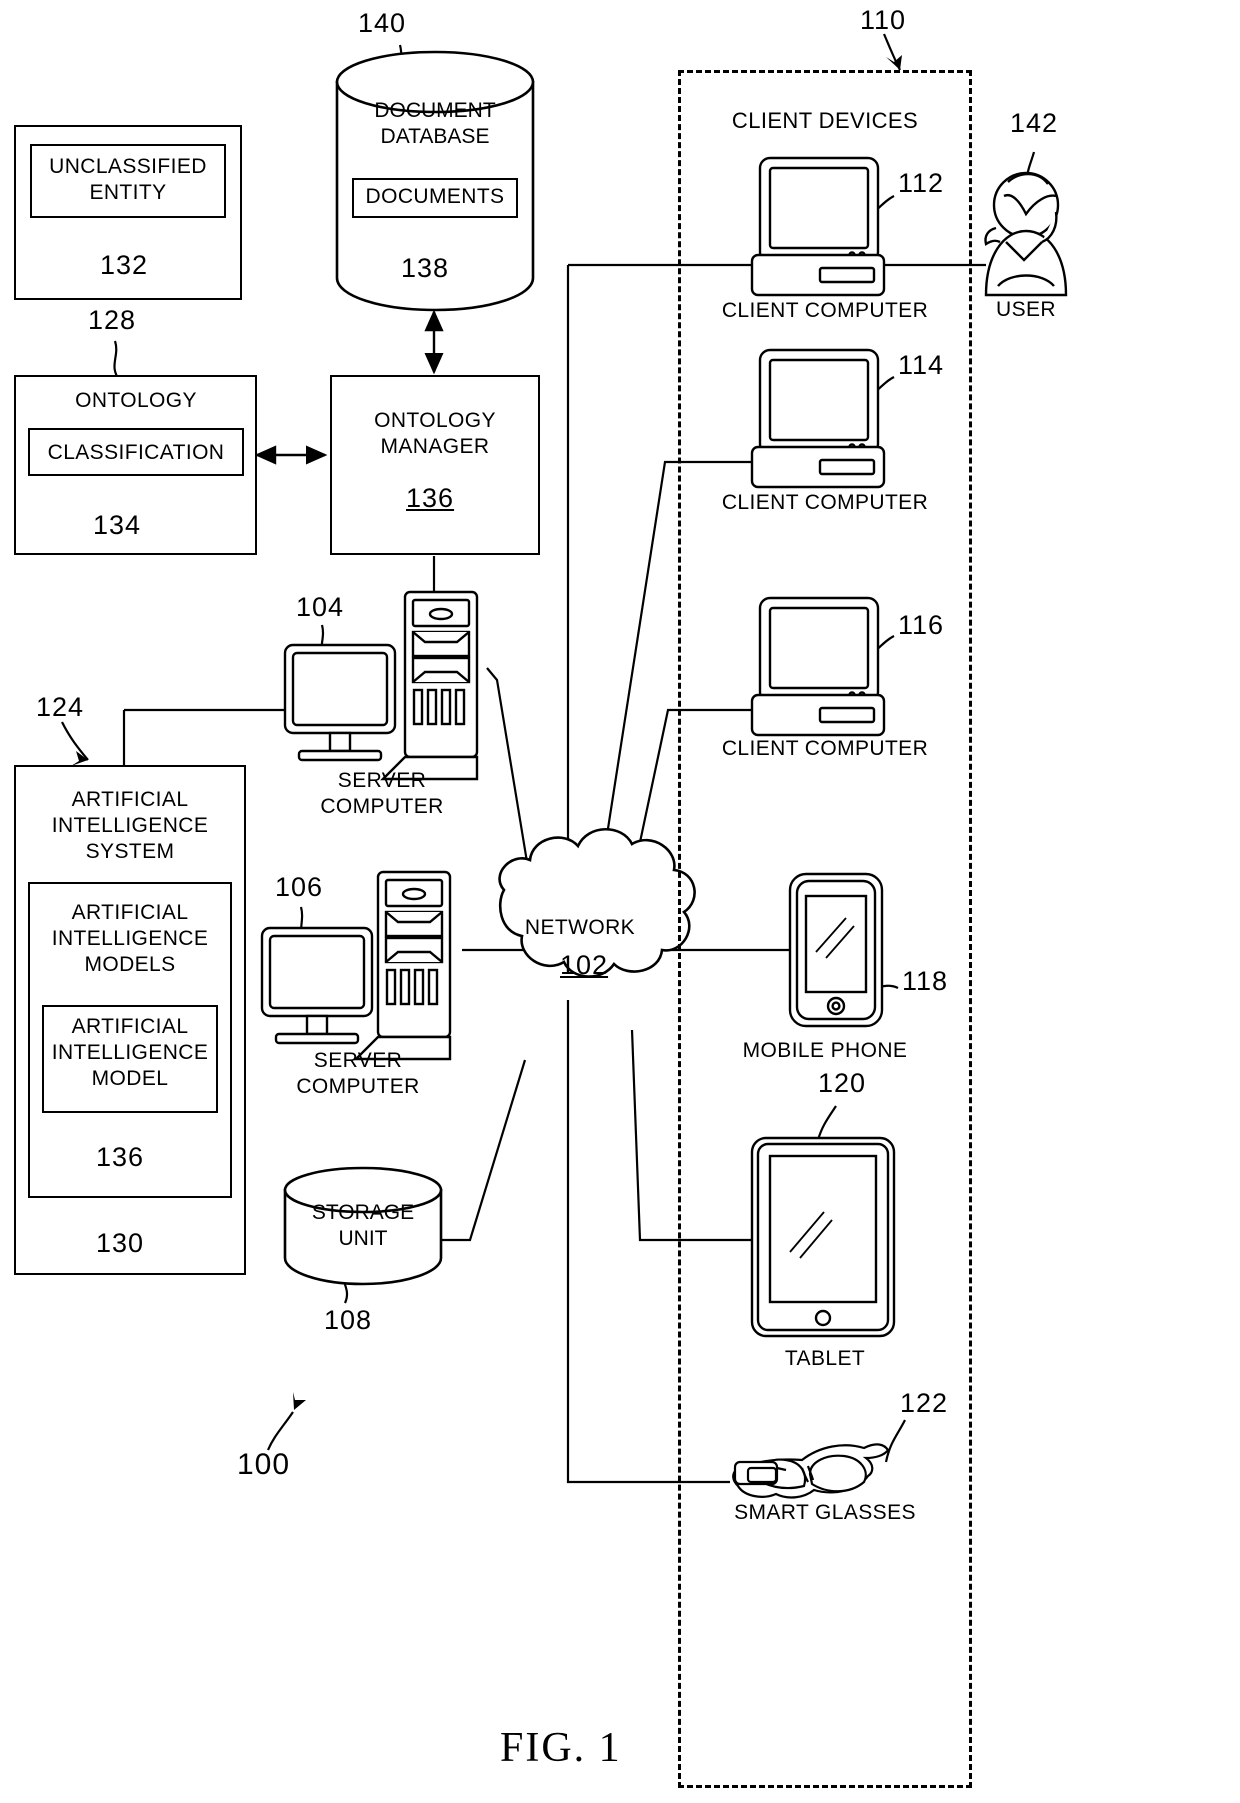  What do you see at coordinates (264, 1464) in the screenshot?
I see `ref-100: 100` at bounding box center [264, 1464].